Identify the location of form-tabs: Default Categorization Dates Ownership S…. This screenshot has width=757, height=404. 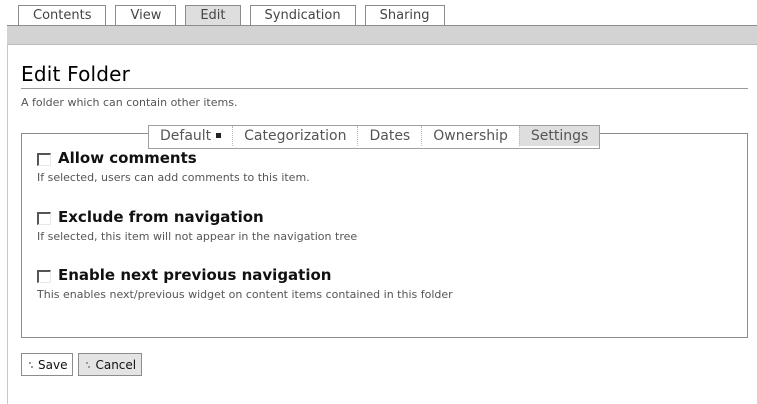
(374, 137).